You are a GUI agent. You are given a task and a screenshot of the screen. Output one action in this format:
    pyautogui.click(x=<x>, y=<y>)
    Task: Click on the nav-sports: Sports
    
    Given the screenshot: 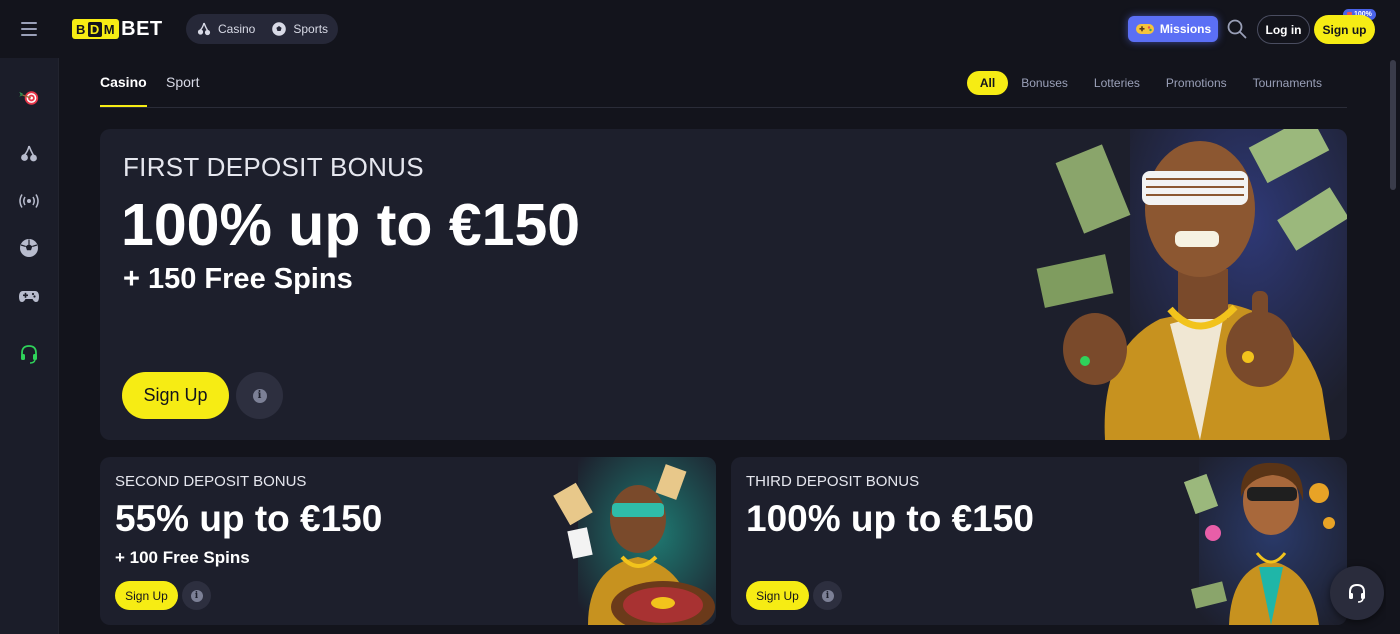 What is the action you would take?
    pyautogui.click(x=299, y=29)
    